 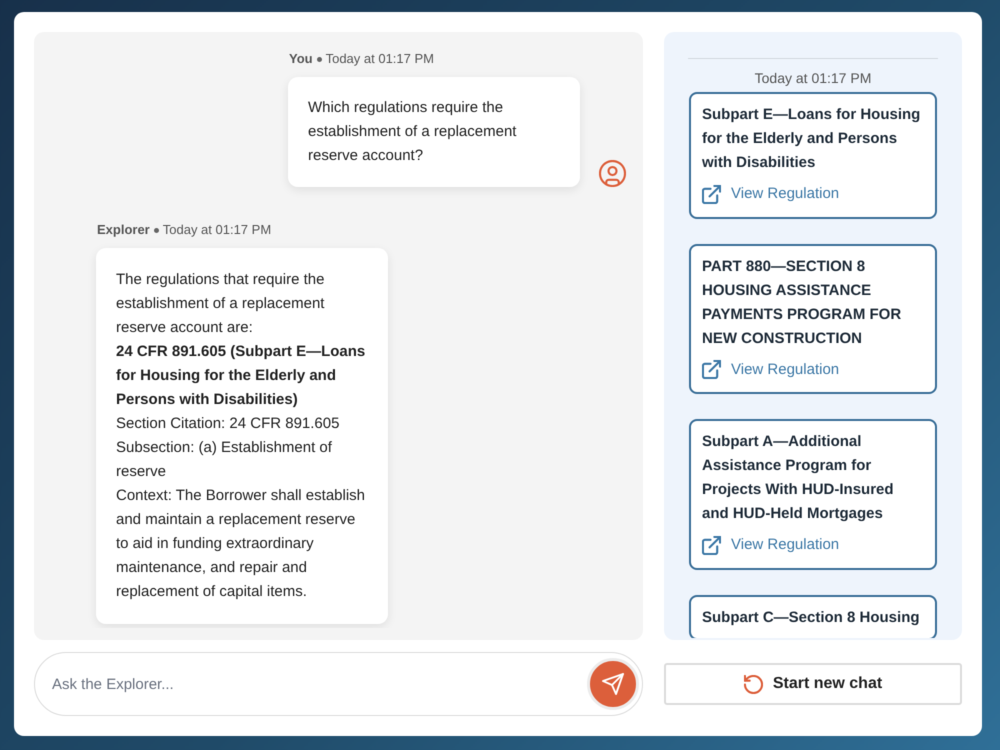 What do you see at coordinates (798, 478) in the screenshot?
I see `regulation-title: Subpart A—Additional Assistance Program for Projects With HUD-Insured and HUD-Held Mortgages` at bounding box center [798, 478].